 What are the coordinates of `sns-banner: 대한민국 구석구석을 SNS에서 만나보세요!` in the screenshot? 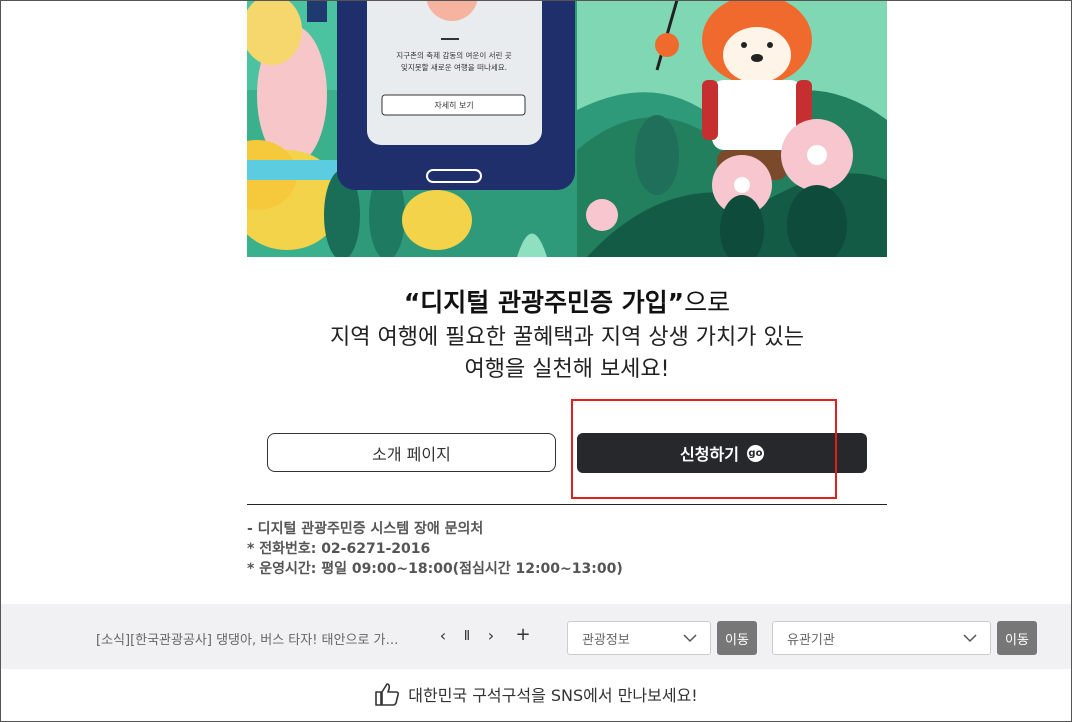 It's located at (536, 694).